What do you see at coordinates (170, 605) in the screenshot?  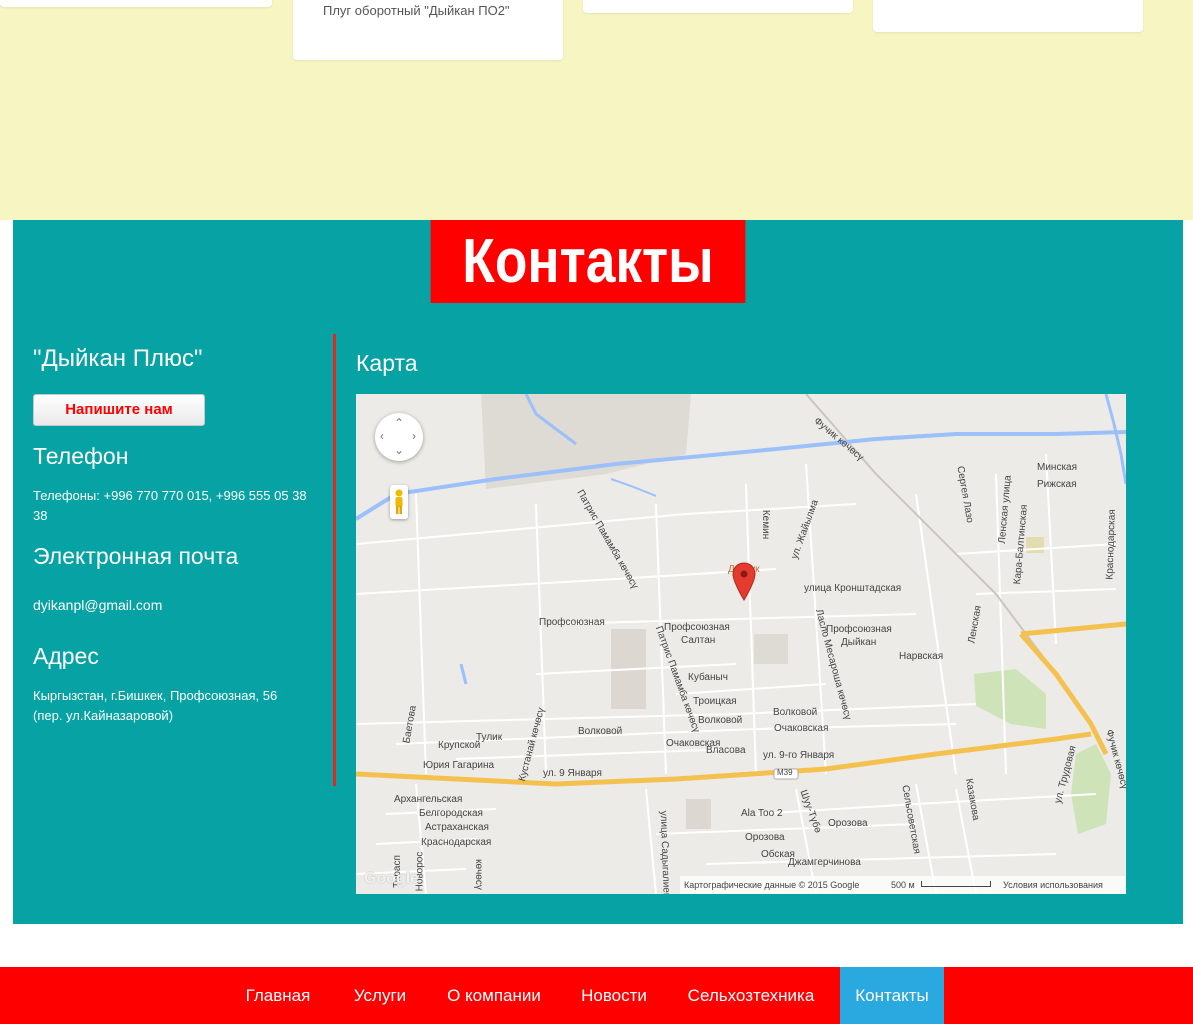 I see `email-text: dyikanpl@gmail.com` at bounding box center [170, 605].